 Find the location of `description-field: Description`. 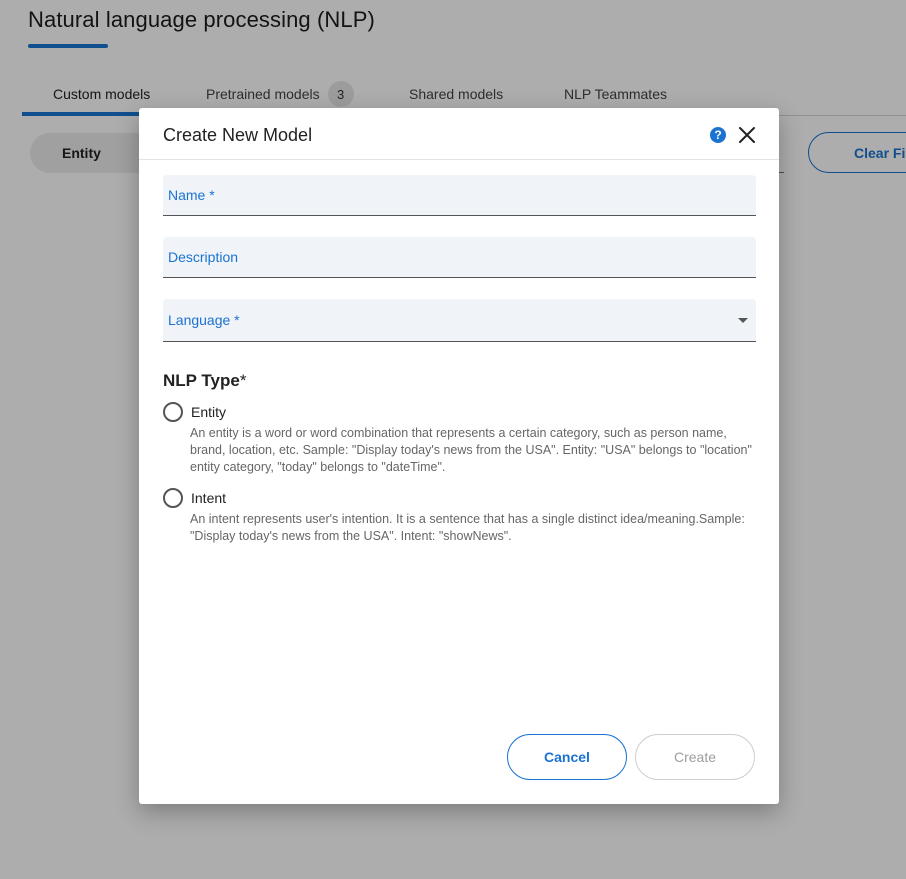

description-field: Description is located at coordinates (459, 257).